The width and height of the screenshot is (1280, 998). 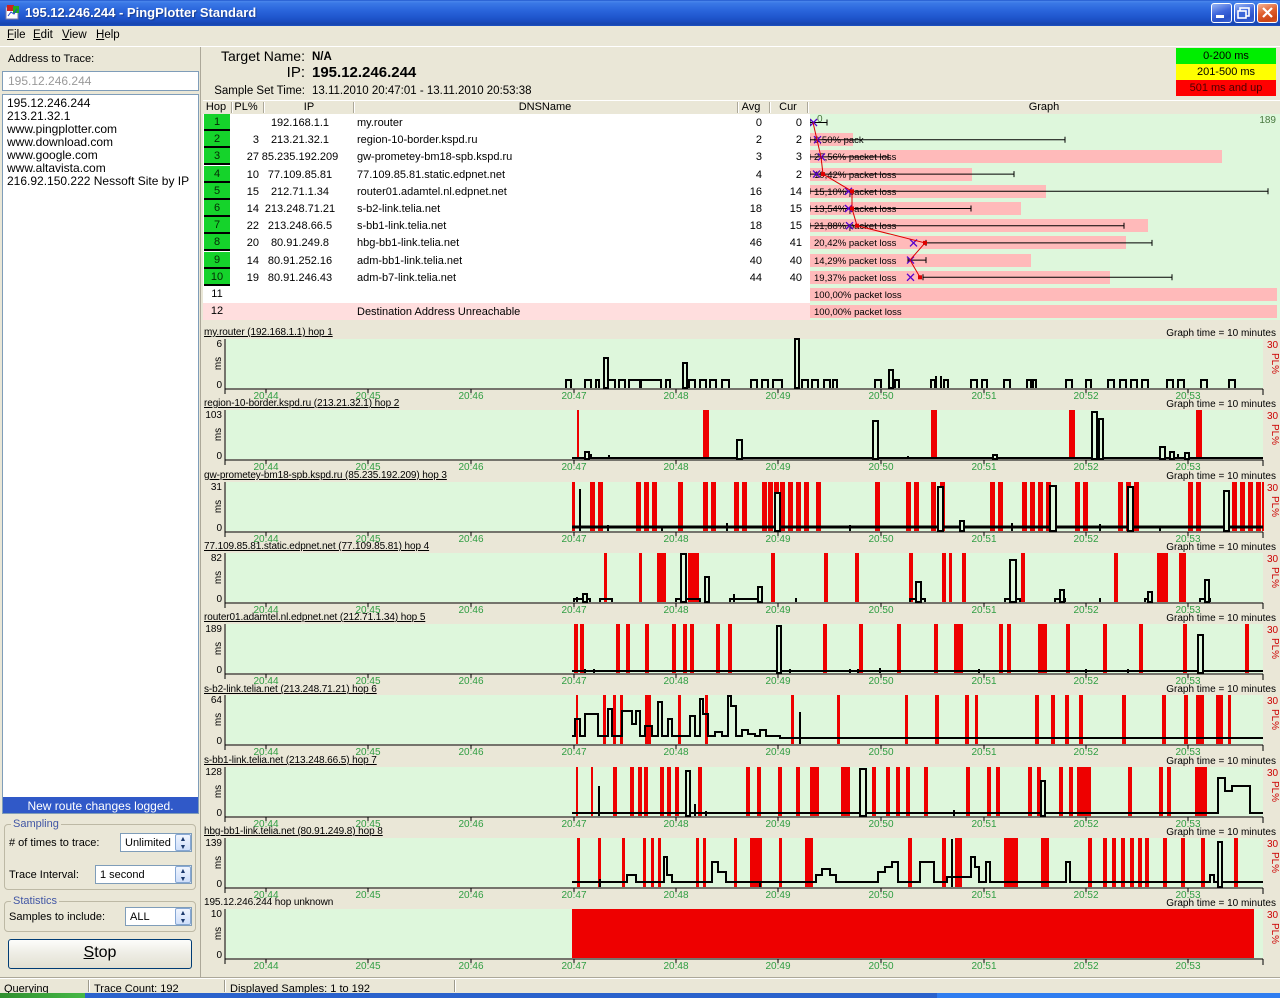 I want to click on svg-text: 128, so click(x=213, y=772).